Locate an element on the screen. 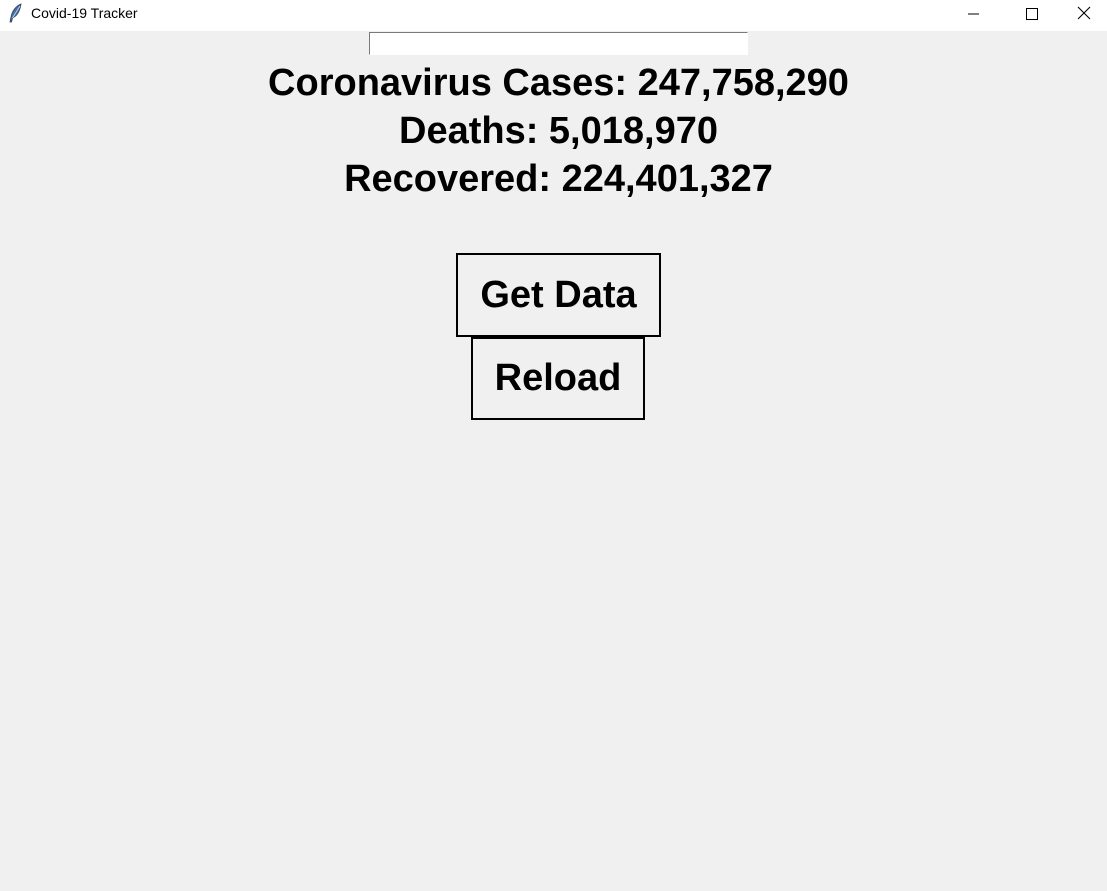 This screenshot has width=1107, height=891. maximize-icon is located at coordinates (1032, 16).